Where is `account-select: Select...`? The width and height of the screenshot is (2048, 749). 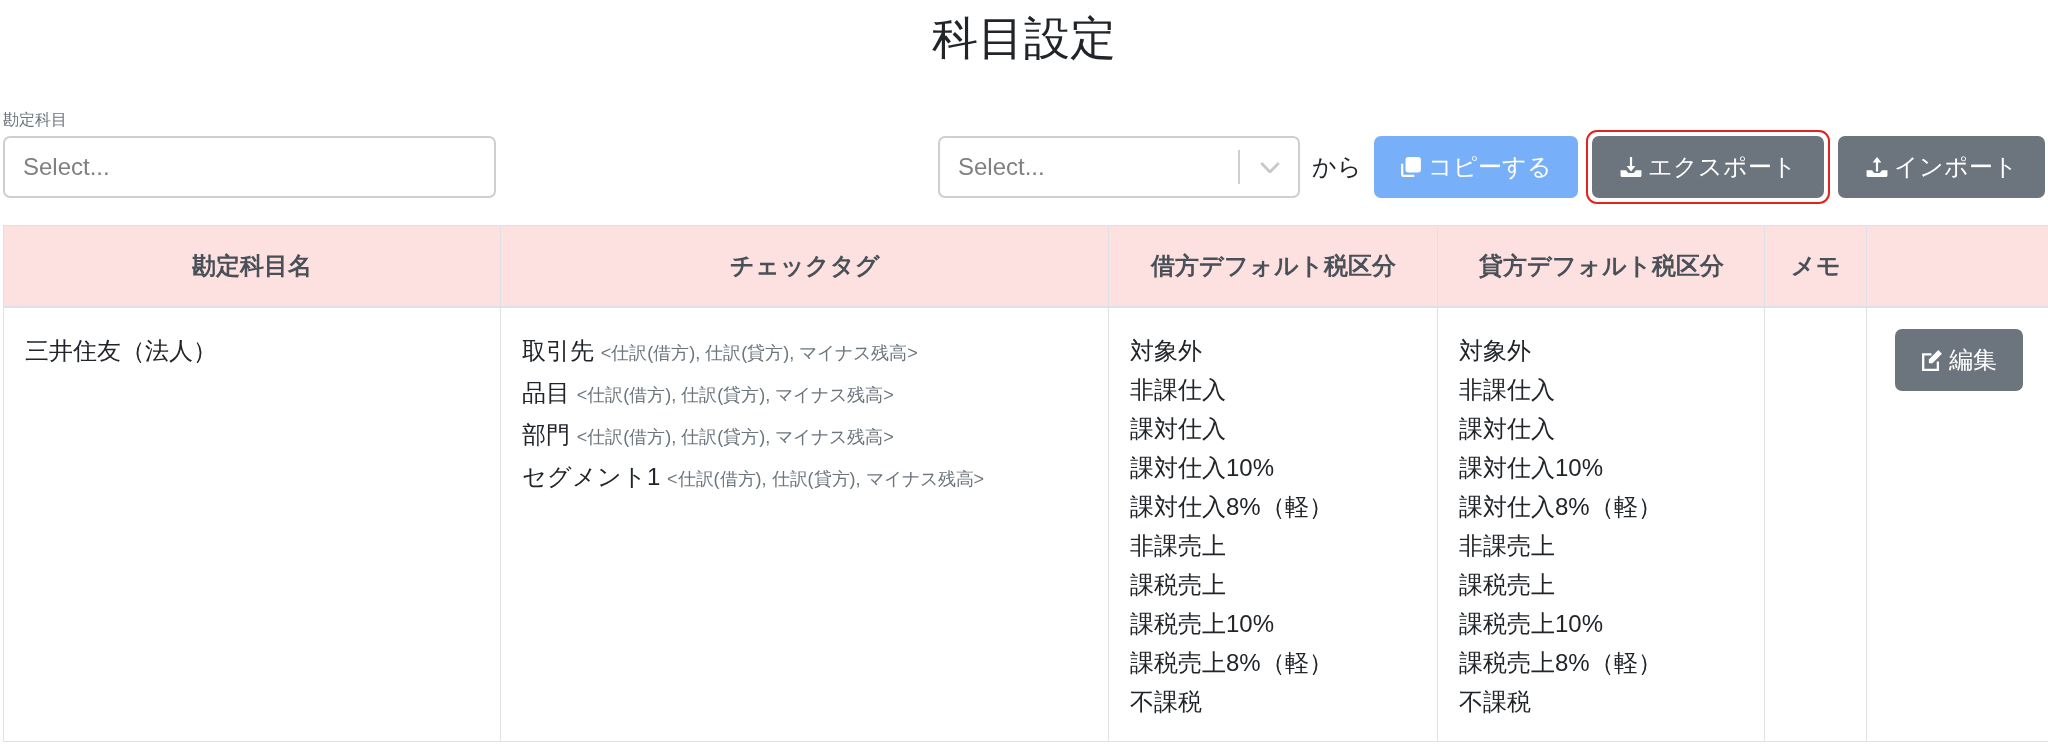 account-select: Select... is located at coordinates (249, 167).